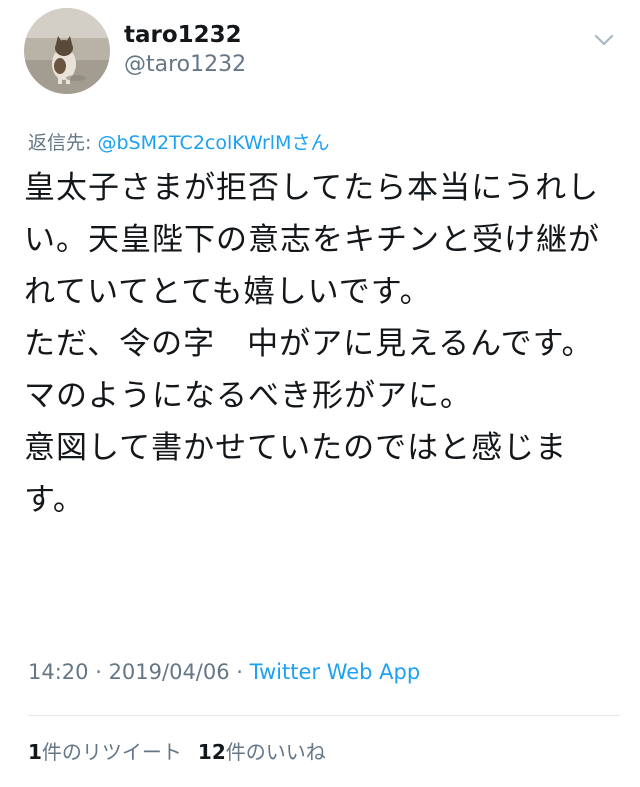 This screenshot has width=640, height=787. What do you see at coordinates (213, 143) in the screenshot?
I see `reply-mention-link: @bSM2TC2colKWrlMさん` at bounding box center [213, 143].